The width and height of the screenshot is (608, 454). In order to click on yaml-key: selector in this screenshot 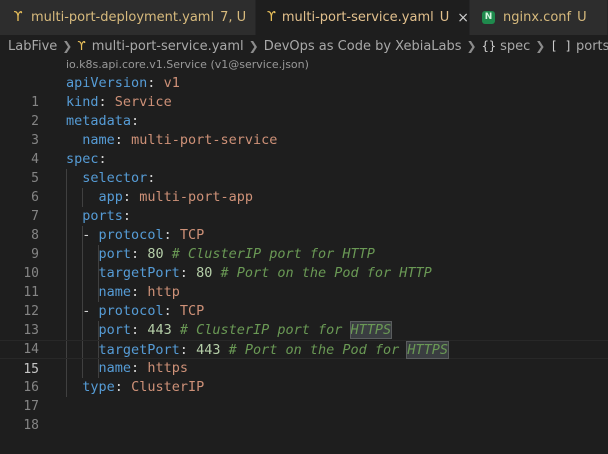, I will do `click(115, 178)`.